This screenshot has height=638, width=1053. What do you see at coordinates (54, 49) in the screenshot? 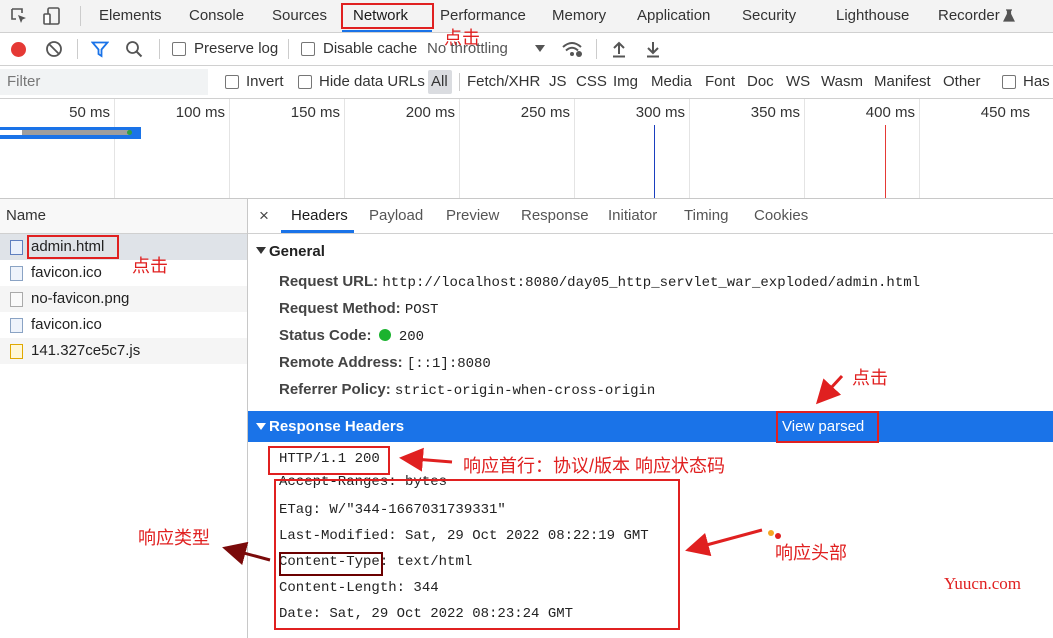
I see `clear-icon` at bounding box center [54, 49].